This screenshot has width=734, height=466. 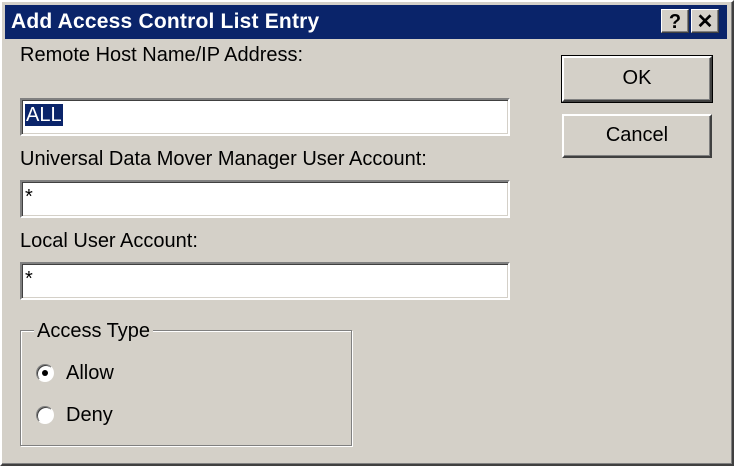 I want to click on remote-host-input: ALL, so click(x=265, y=117).